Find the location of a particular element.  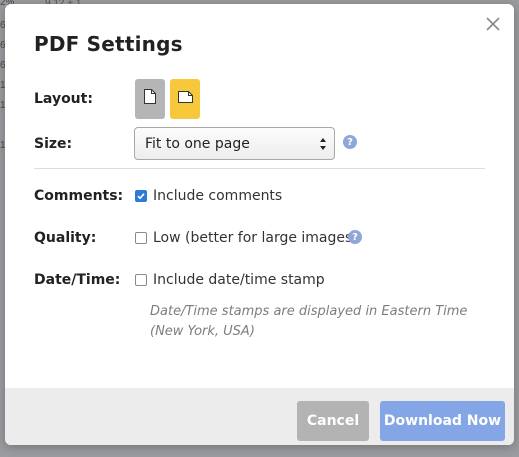

quality-checkbox is located at coordinates (141, 238).